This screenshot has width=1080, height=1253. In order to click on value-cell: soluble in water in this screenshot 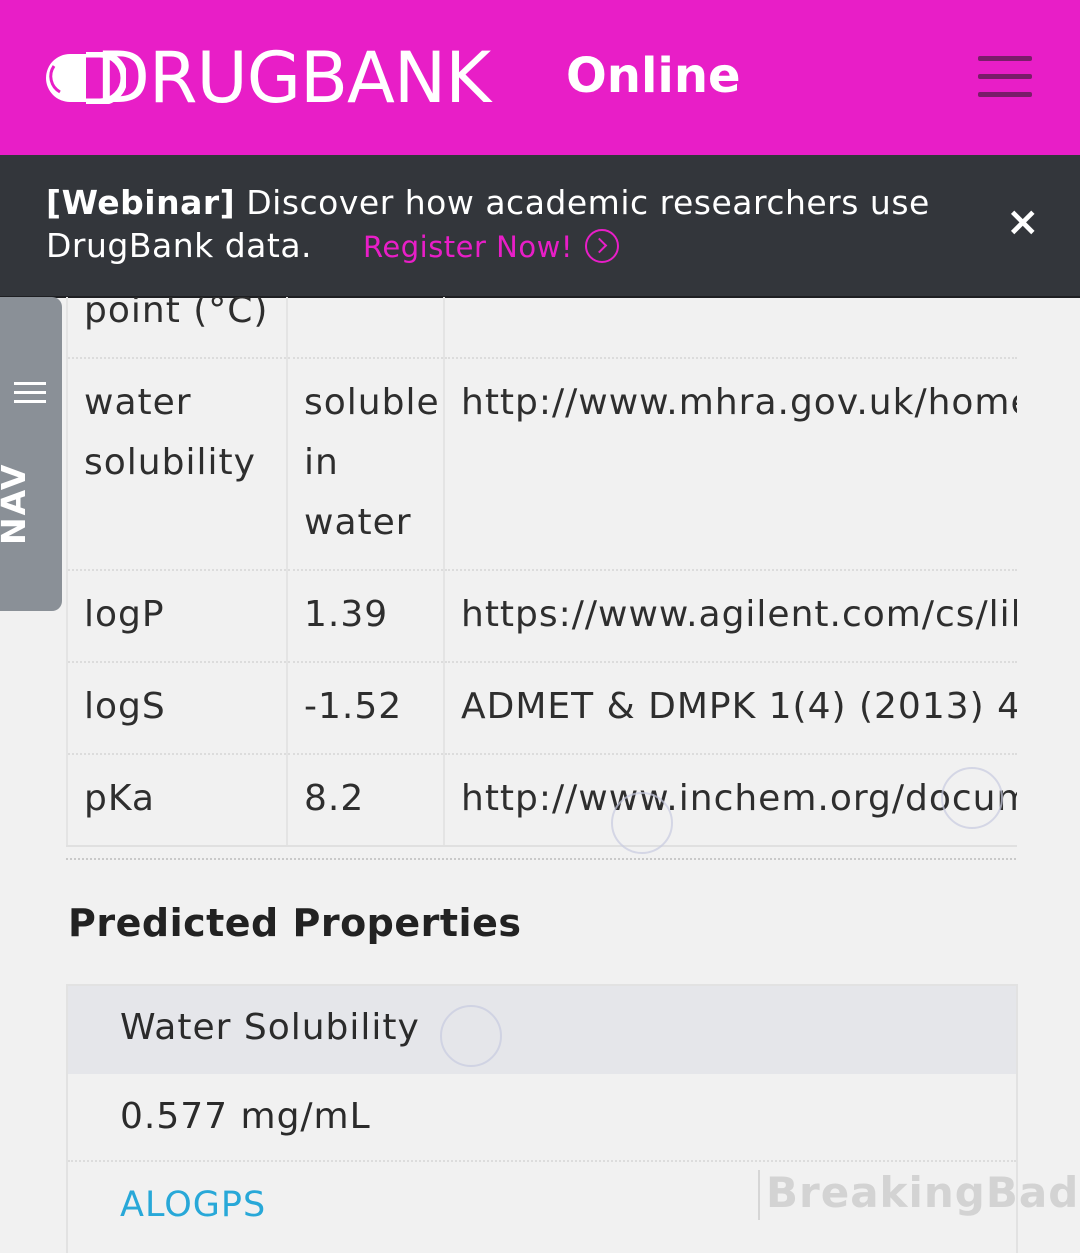, I will do `click(365, 464)`.